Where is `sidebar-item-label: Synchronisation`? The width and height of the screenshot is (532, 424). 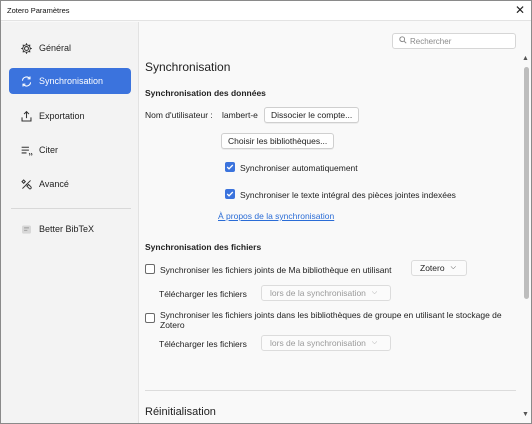
sidebar-item-label: Synchronisation is located at coordinates (71, 81).